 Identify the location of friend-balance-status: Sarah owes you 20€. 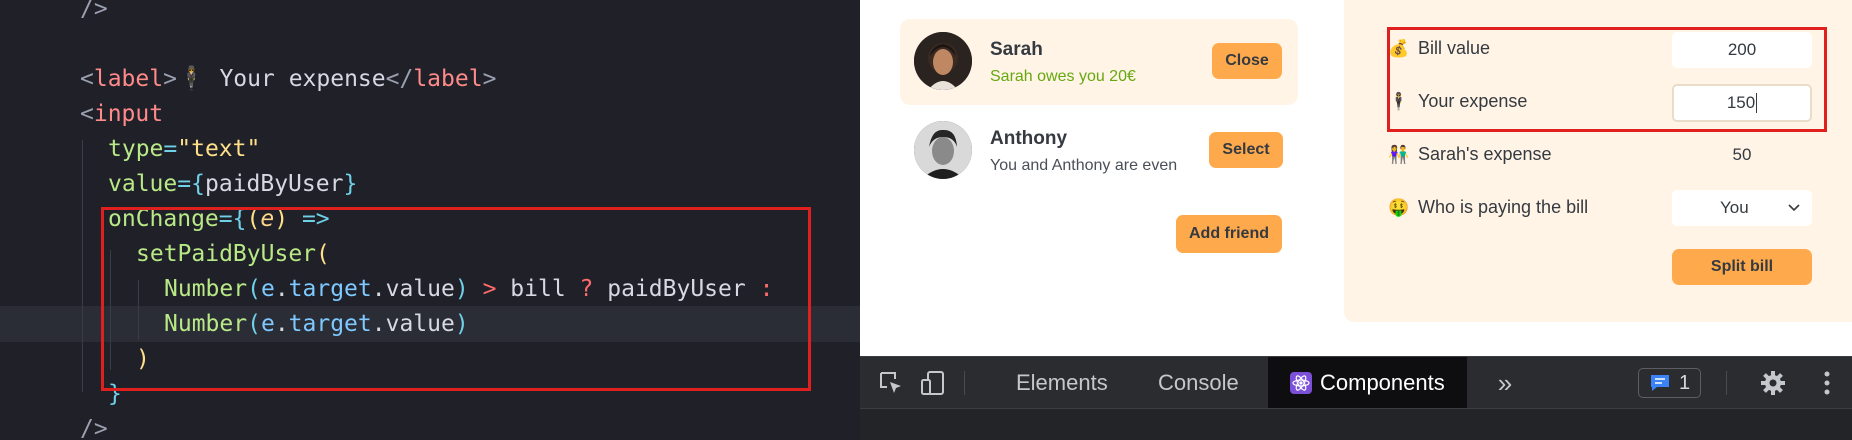
(1063, 76).